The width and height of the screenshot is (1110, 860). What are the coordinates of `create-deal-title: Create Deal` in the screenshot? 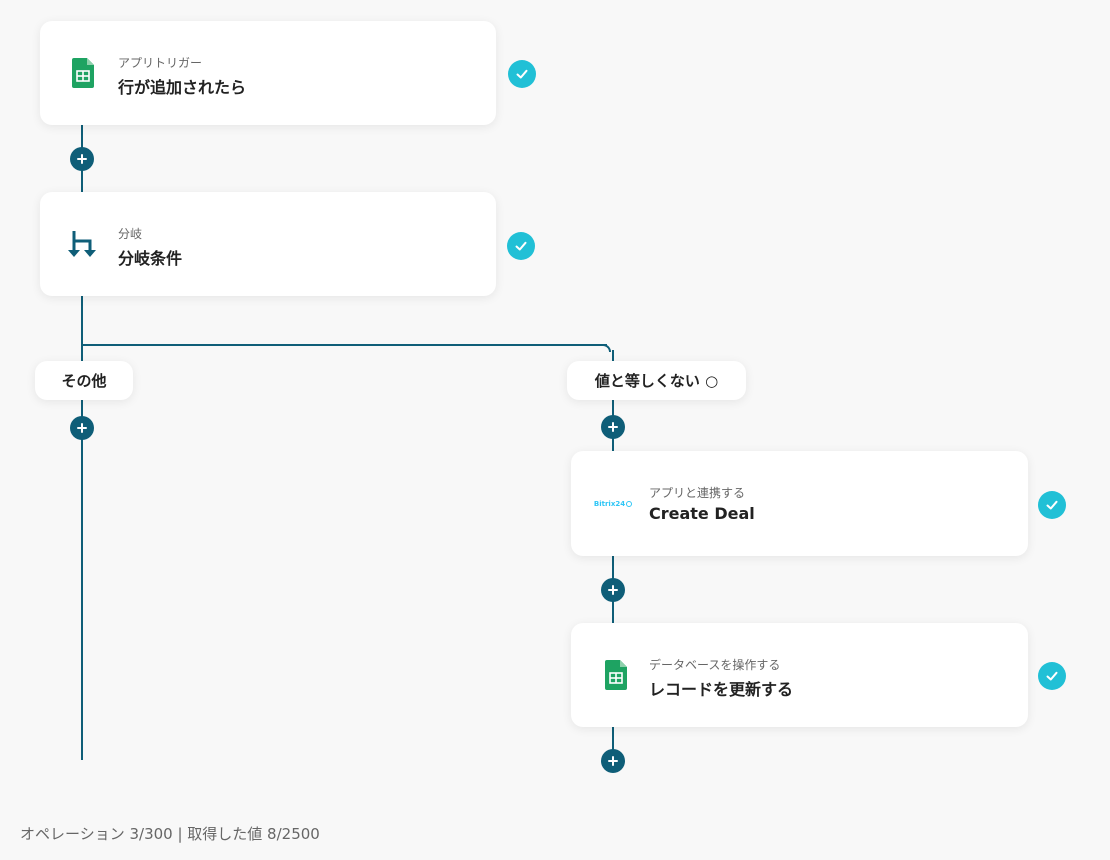 It's located at (702, 513).